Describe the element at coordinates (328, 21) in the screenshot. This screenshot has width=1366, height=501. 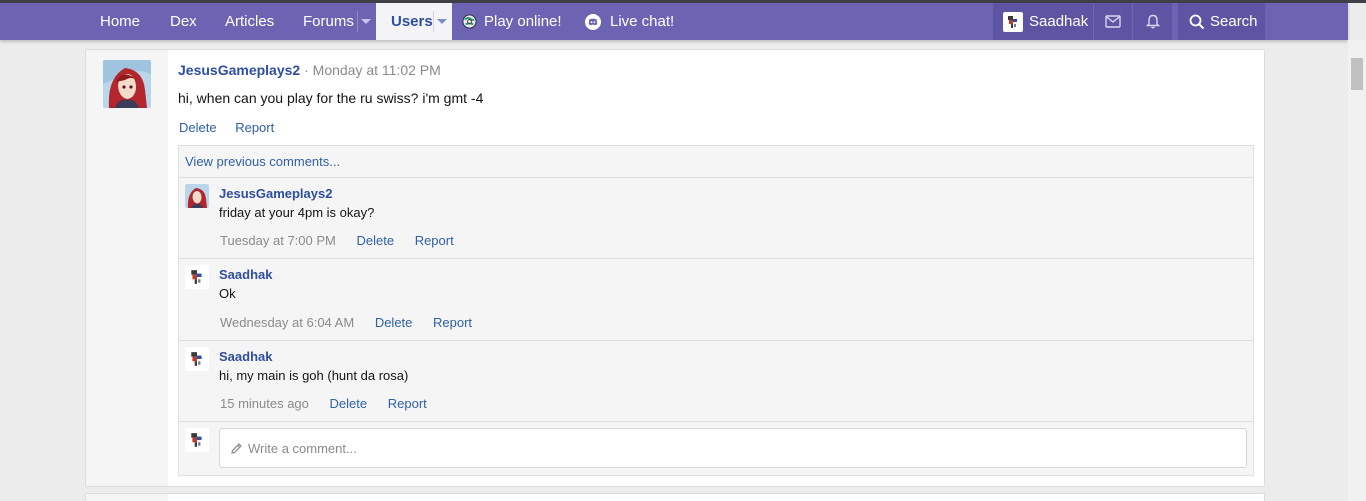
I see `nav-forums: Forums` at that location.